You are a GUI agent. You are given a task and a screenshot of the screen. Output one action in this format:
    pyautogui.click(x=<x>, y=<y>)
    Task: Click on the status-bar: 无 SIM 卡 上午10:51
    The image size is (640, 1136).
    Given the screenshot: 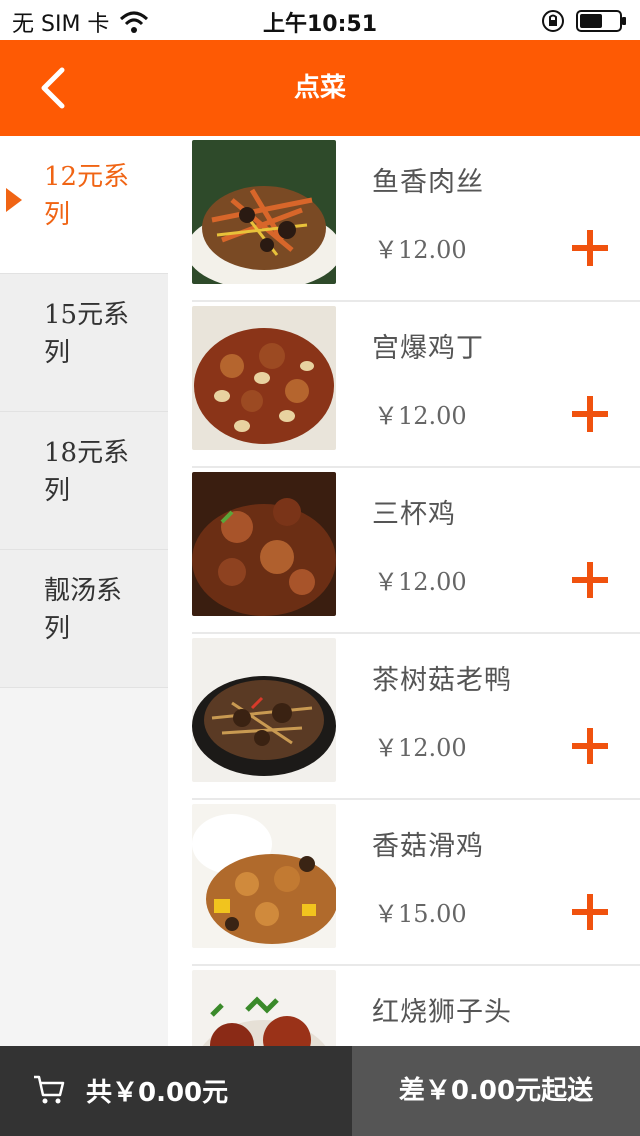 What is the action you would take?
    pyautogui.click(x=320, y=20)
    